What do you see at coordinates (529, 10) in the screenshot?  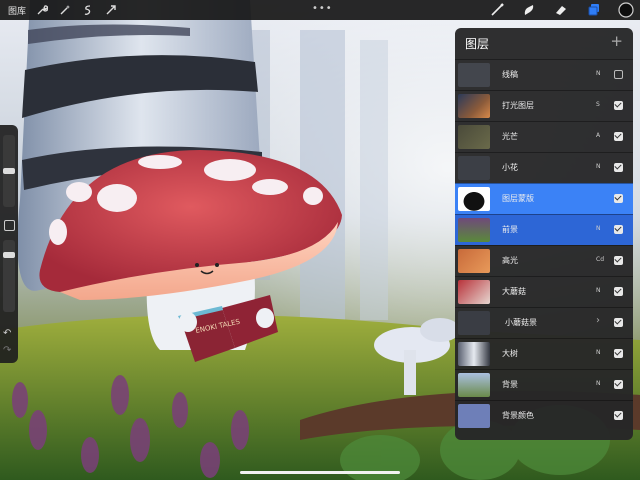 I see `smudge-icon` at bounding box center [529, 10].